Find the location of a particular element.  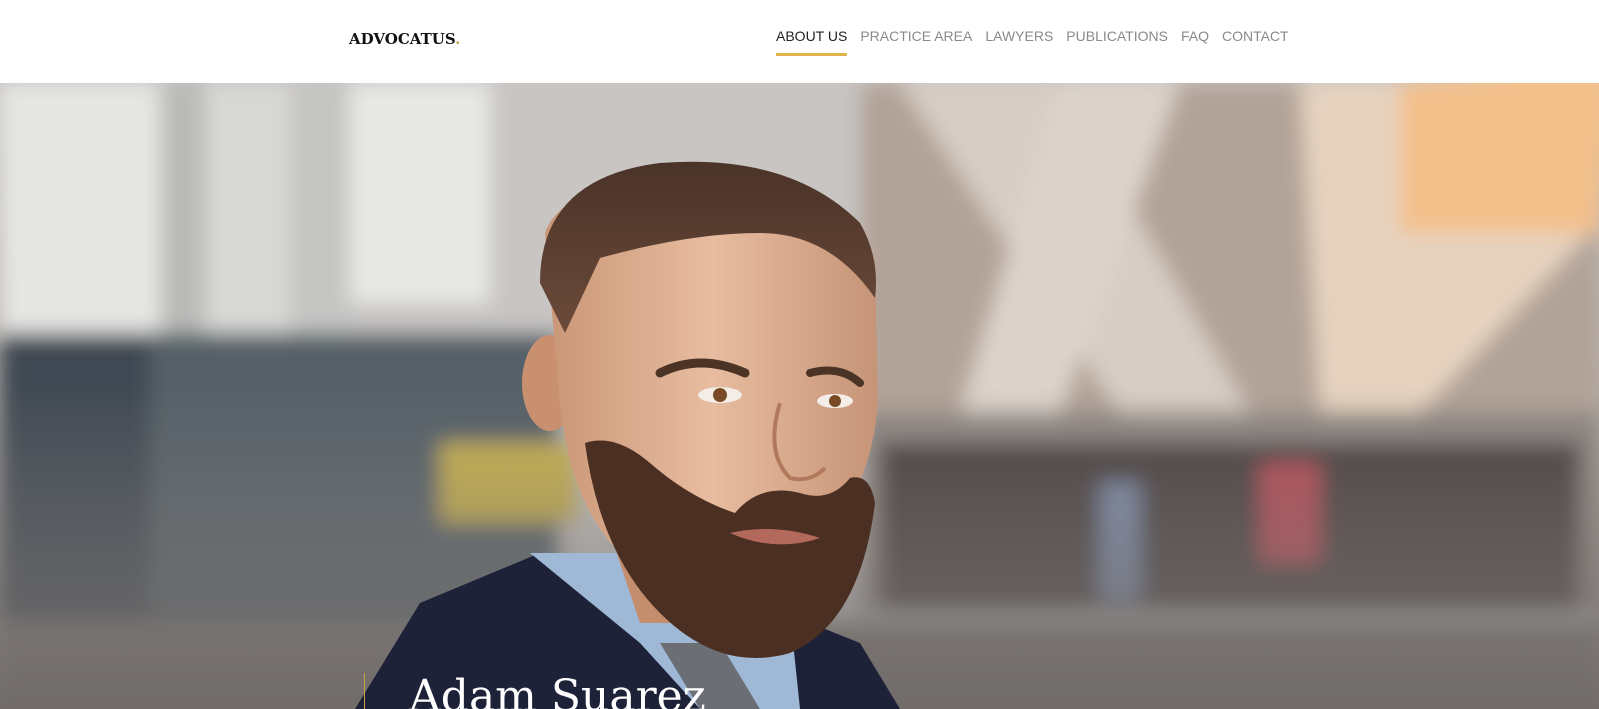

nav-about-us: ABOUT US is located at coordinates (812, 42).